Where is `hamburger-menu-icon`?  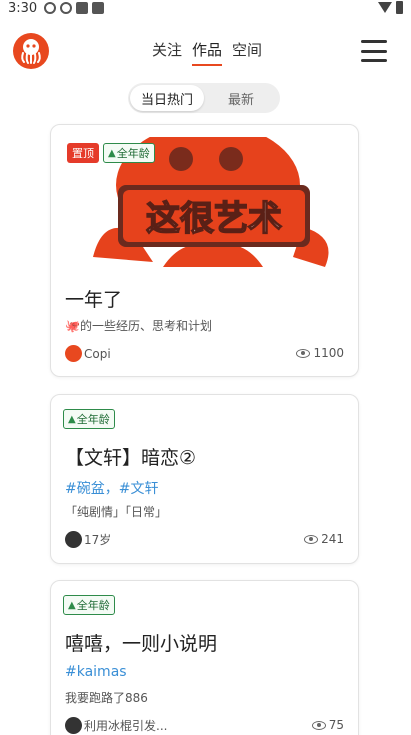 hamburger-menu-icon is located at coordinates (374, 51).